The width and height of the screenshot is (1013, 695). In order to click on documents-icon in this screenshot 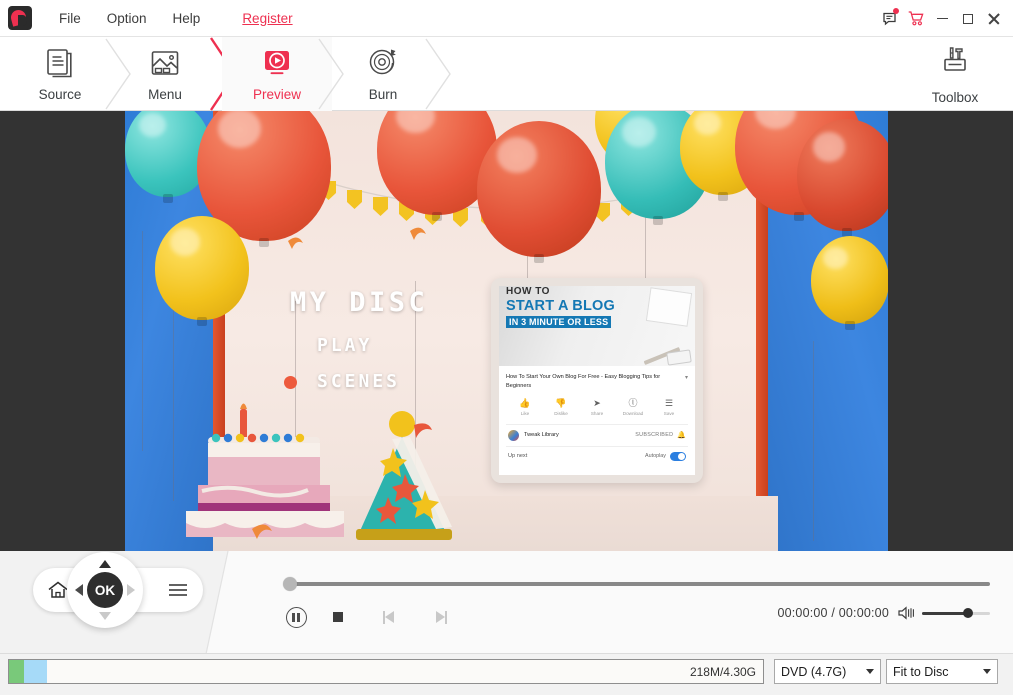, I will do `click(60, 63)`.